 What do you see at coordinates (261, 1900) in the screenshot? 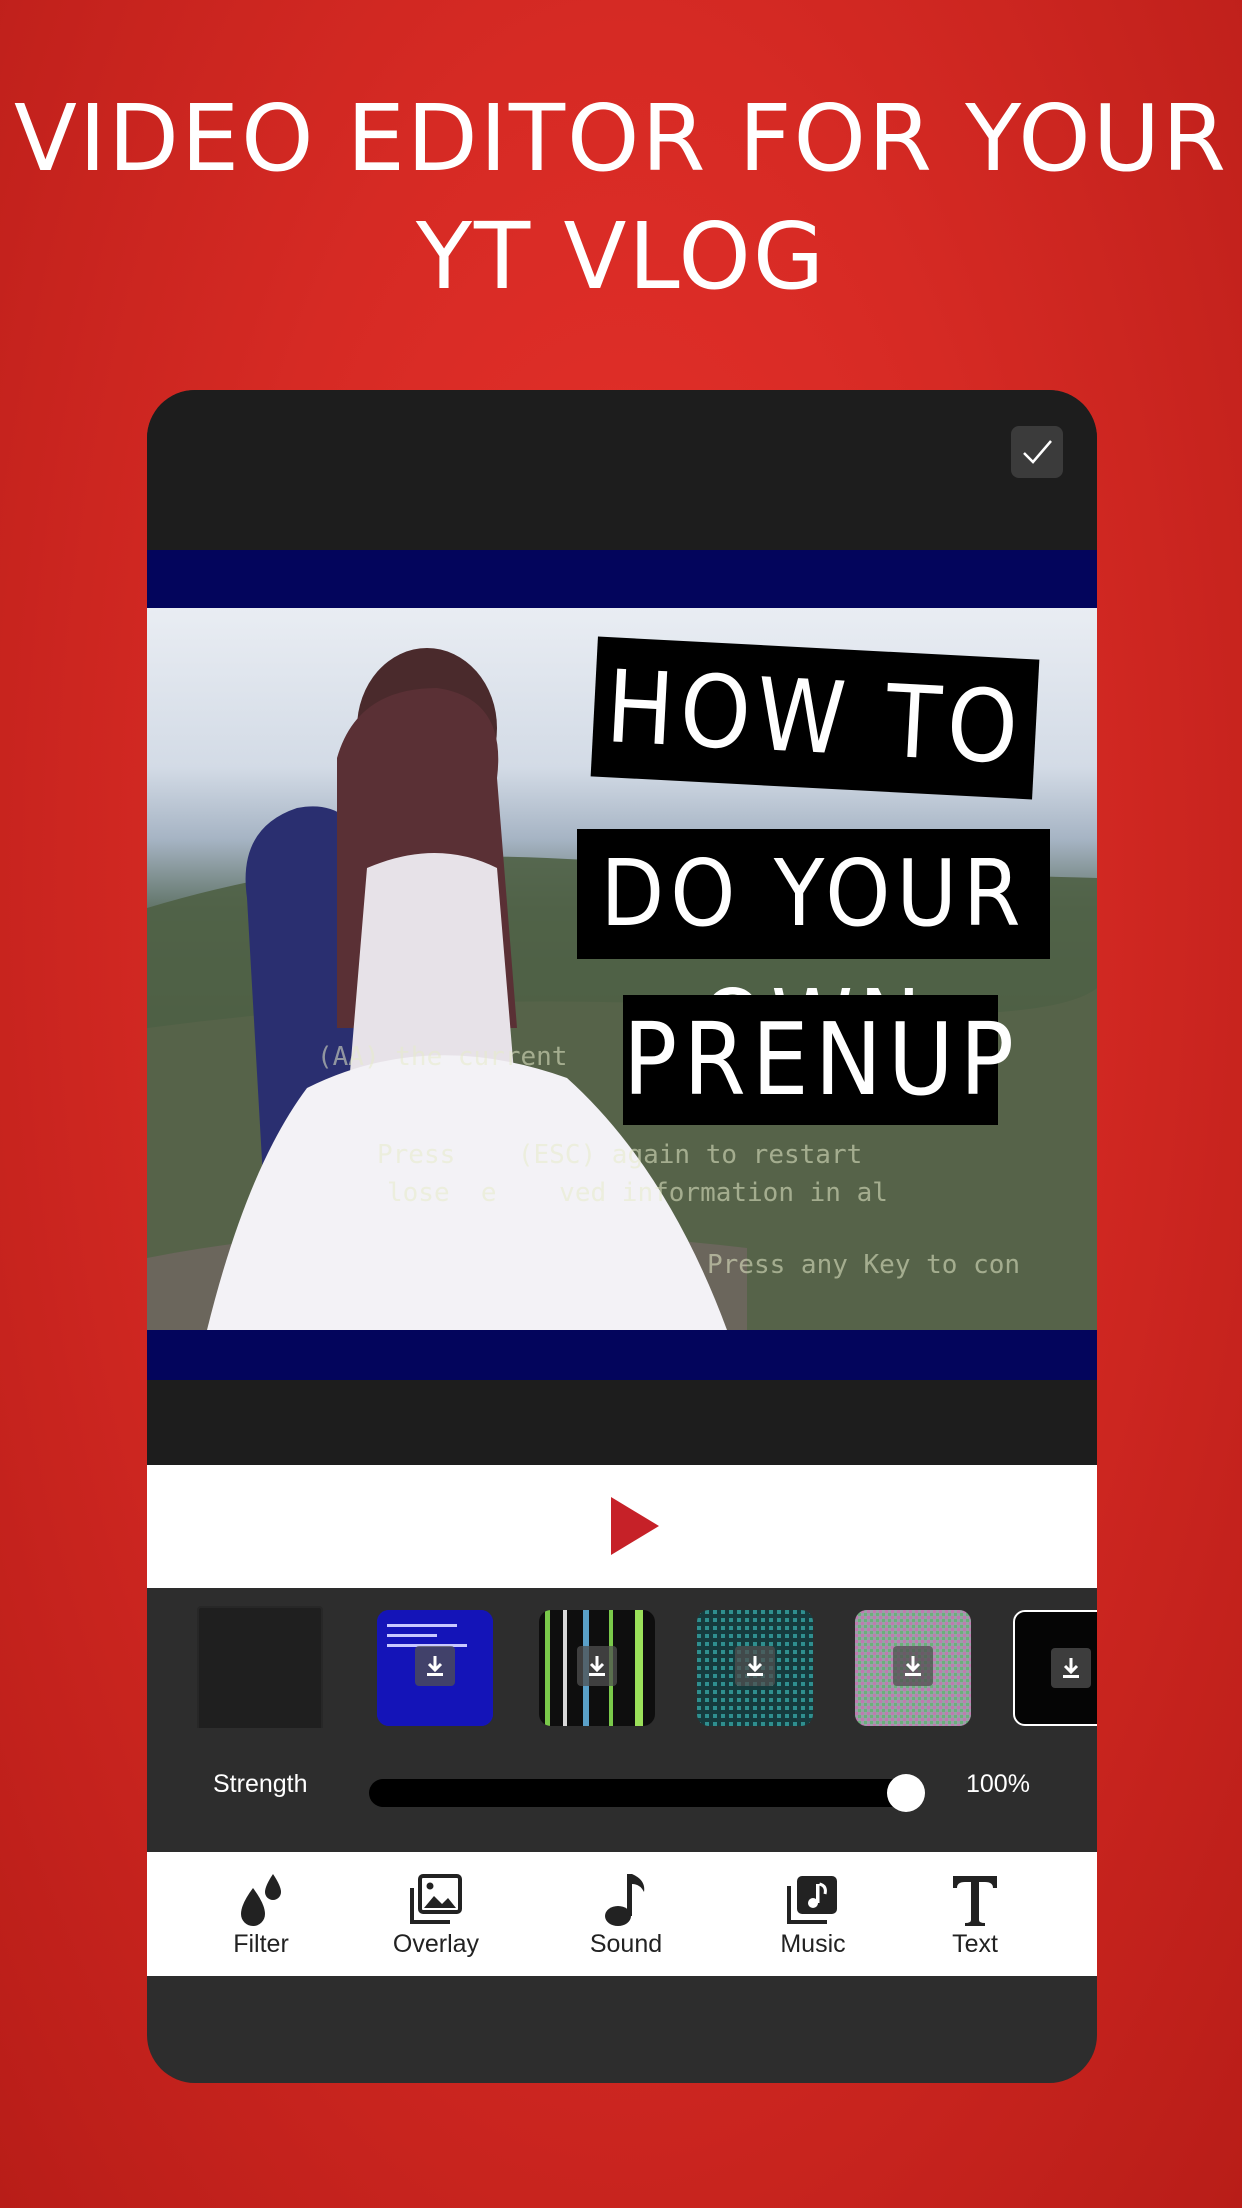
I see `drops-icon` at bounding box center [261, 1900].